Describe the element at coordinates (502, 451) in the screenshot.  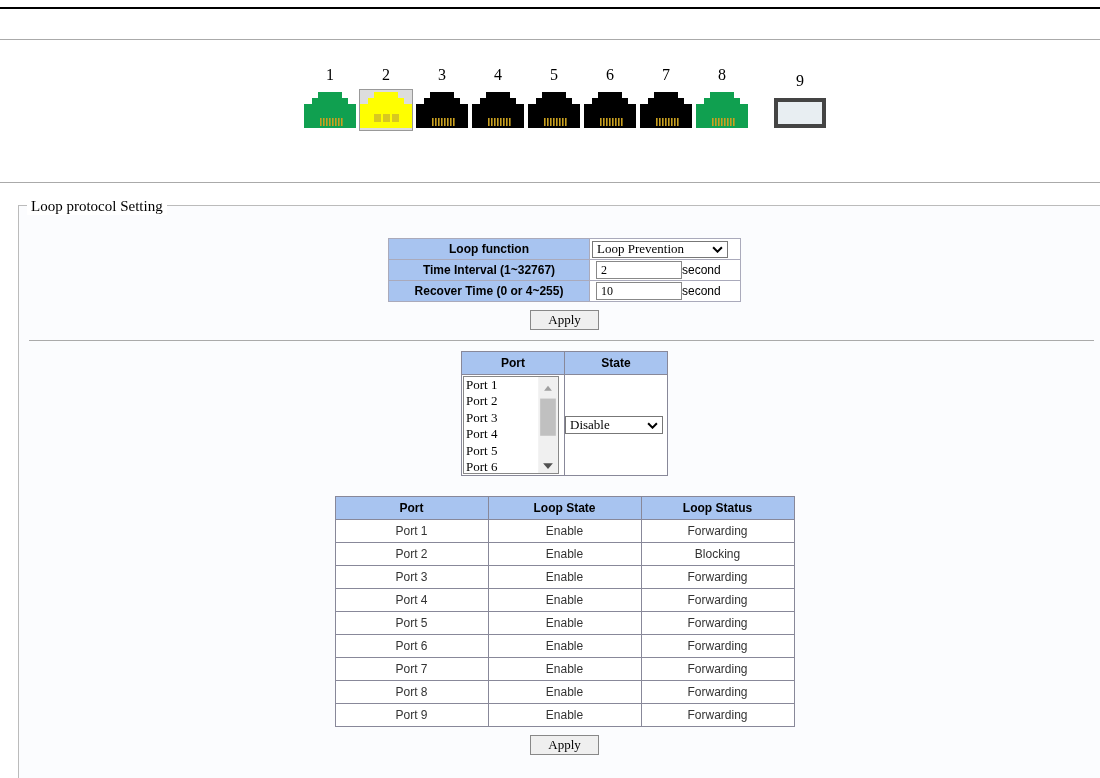
I see `port-list-item: Port 5` at that location.